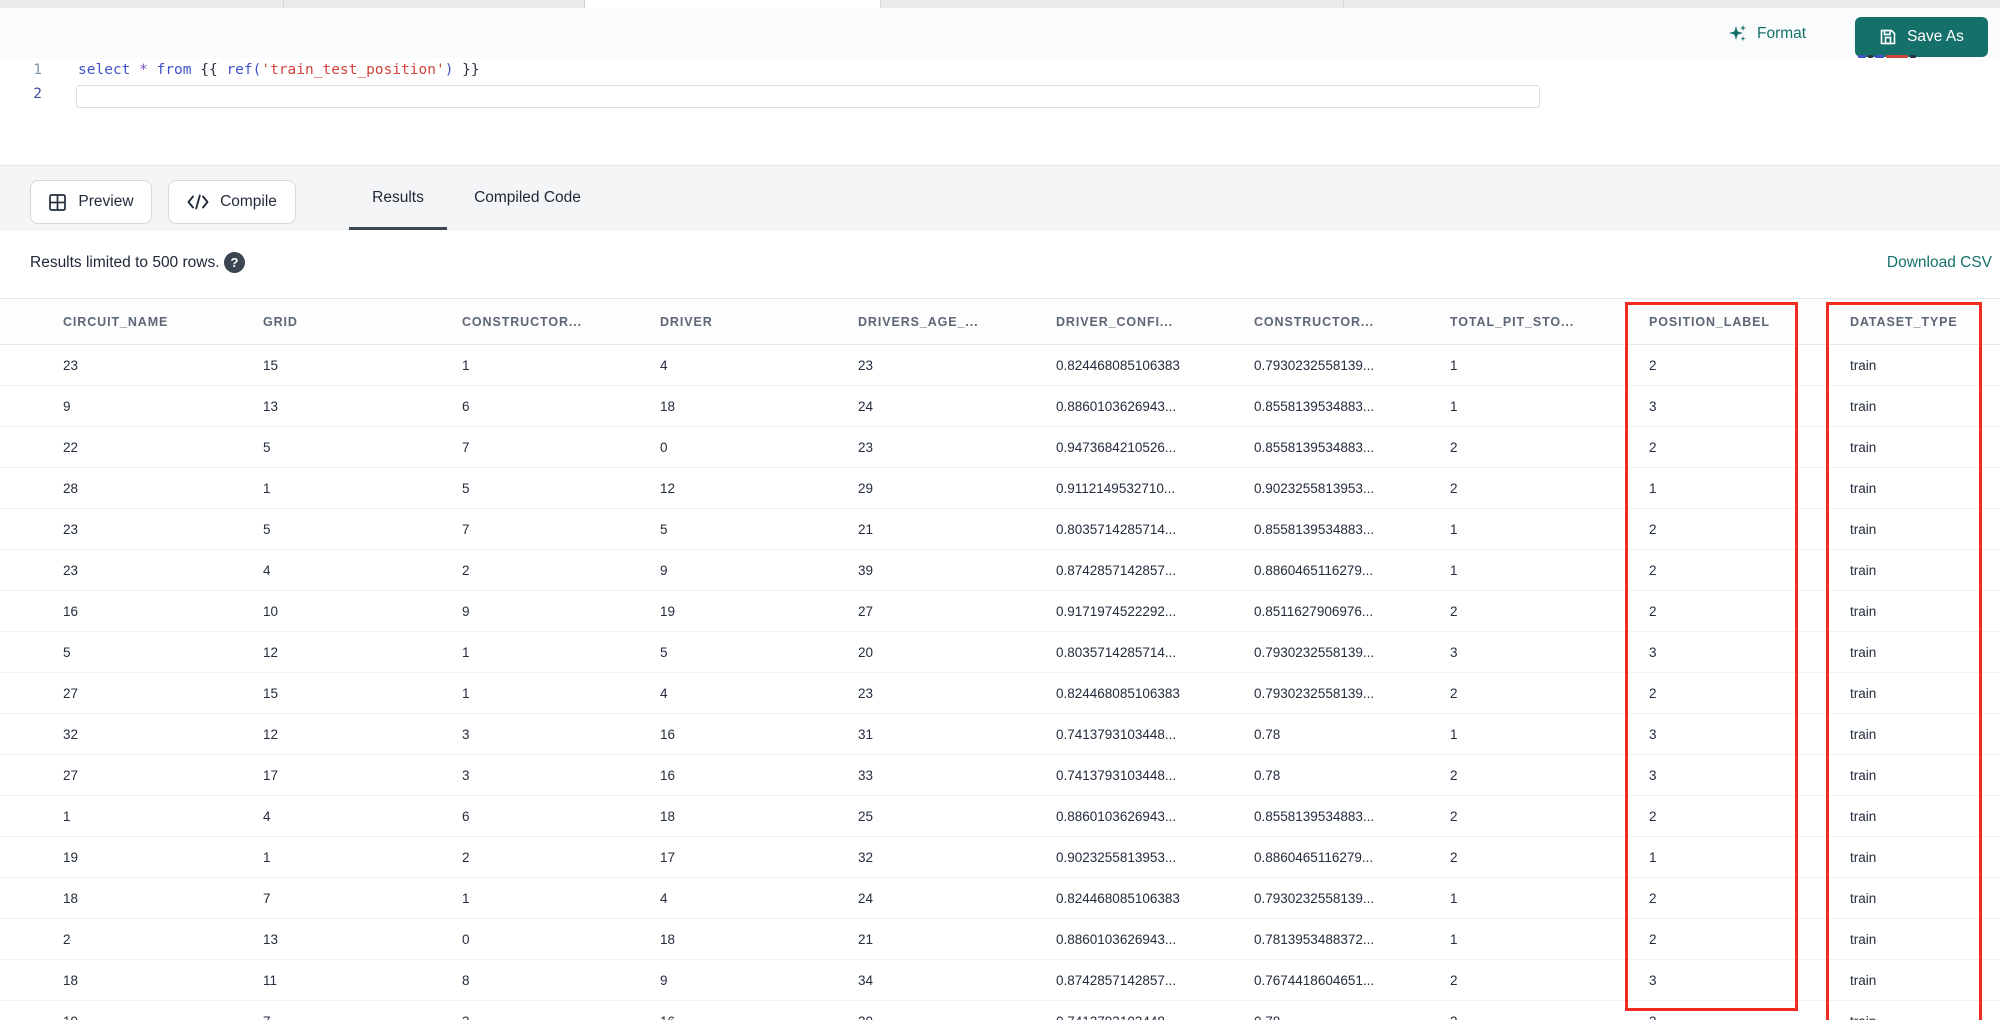  Describe the element at coordinates (1000, 4) in the screenshot. I see `browser-tab-strip` at that location.